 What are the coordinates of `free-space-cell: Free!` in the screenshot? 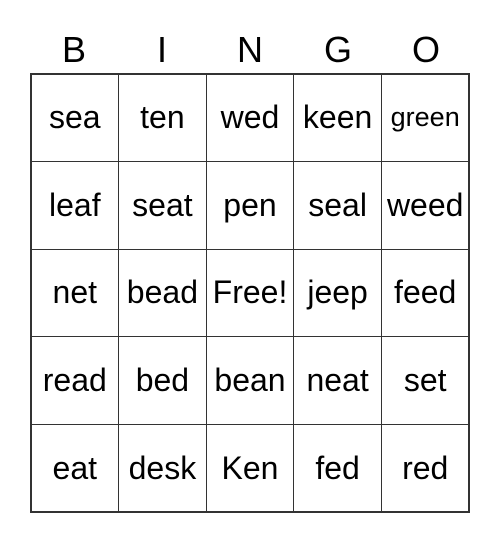 It's located at (250, 293).